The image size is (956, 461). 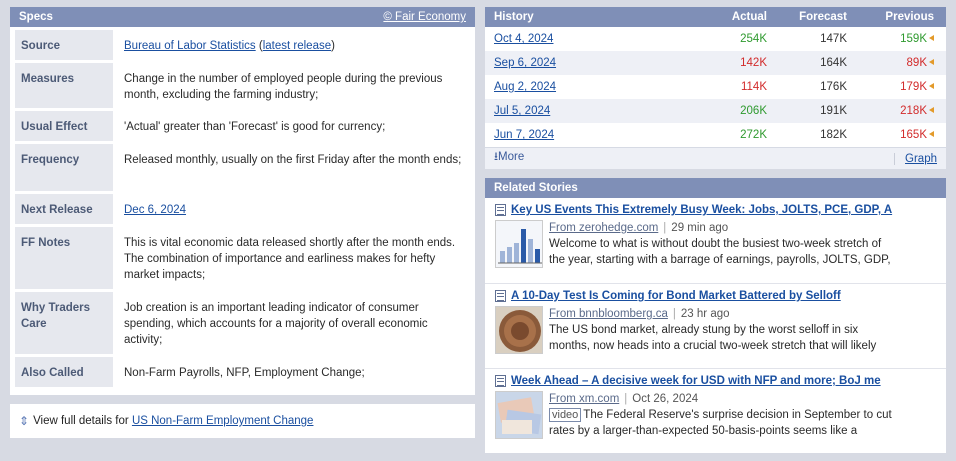 What do you see at coordinates (715, 188) in the screenshot?
I see `stories-header: Related Stories` at bounding box center [715, 188].